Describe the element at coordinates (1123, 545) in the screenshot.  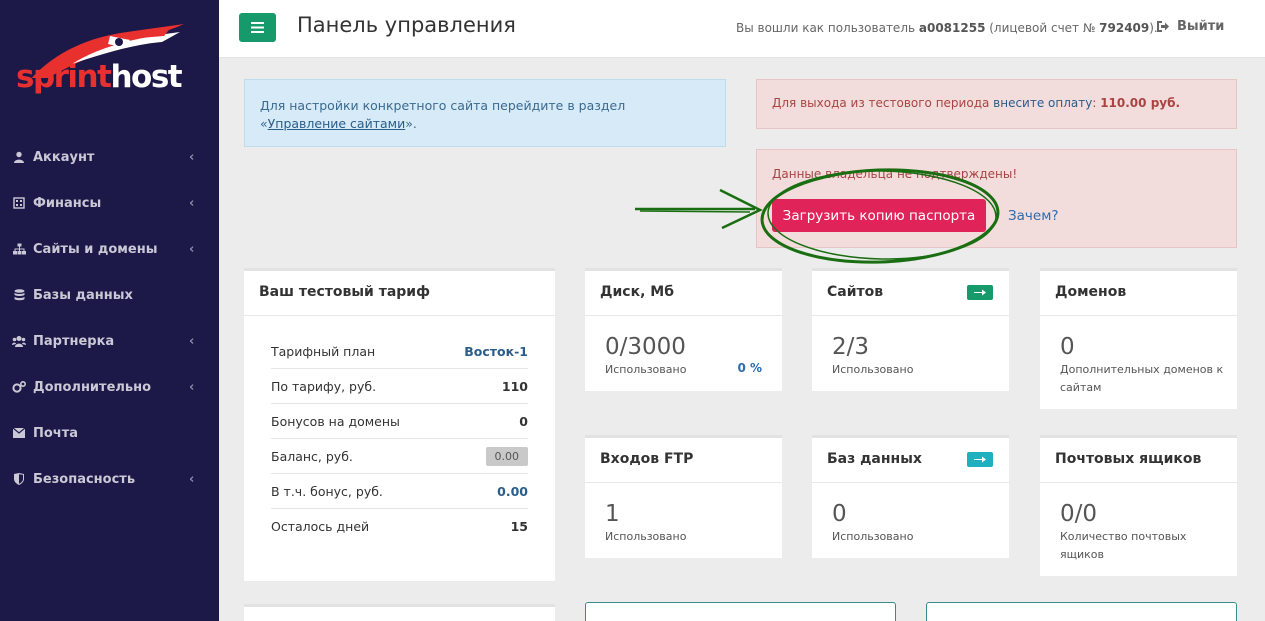
I see `stat-label: Количество почтовых ящиков` at that location.